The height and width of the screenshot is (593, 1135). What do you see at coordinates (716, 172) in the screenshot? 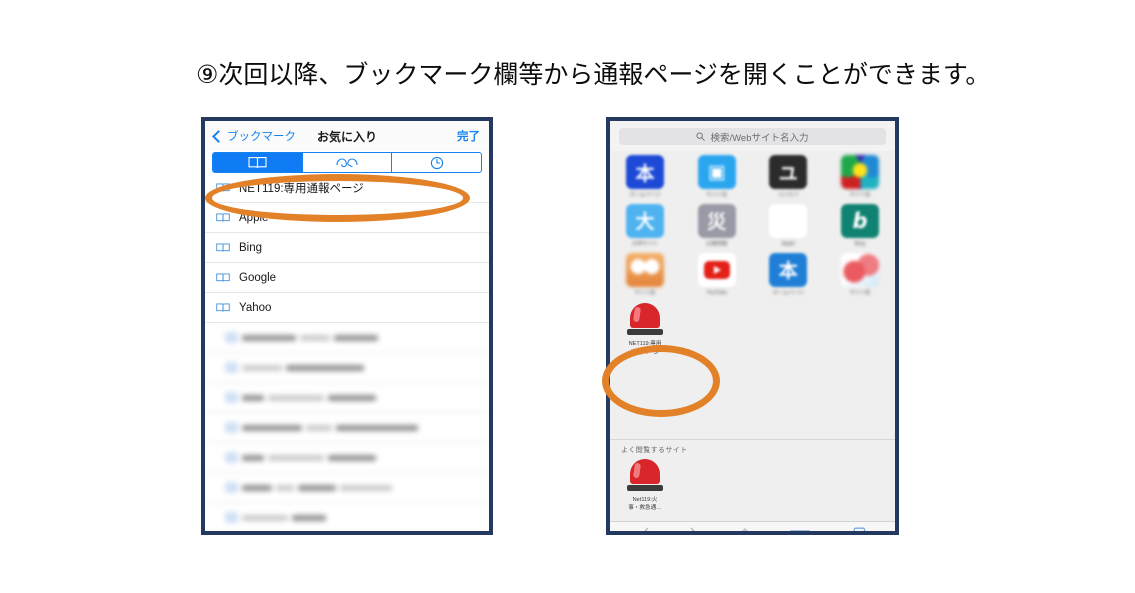
I see `site-icon: ▣` at bounding box center [716, 172].